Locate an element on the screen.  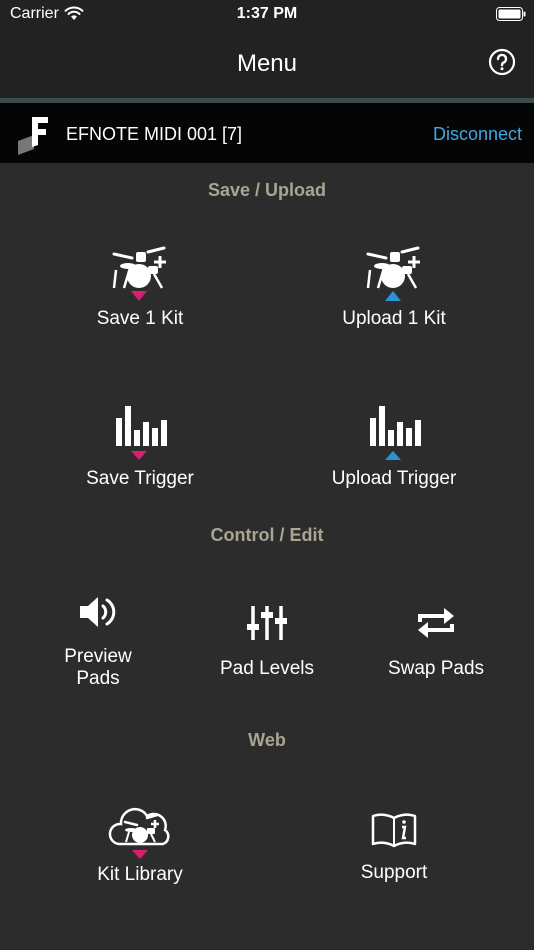
save-trigger-label: Save Trigger is located at coordinates (140, 478).